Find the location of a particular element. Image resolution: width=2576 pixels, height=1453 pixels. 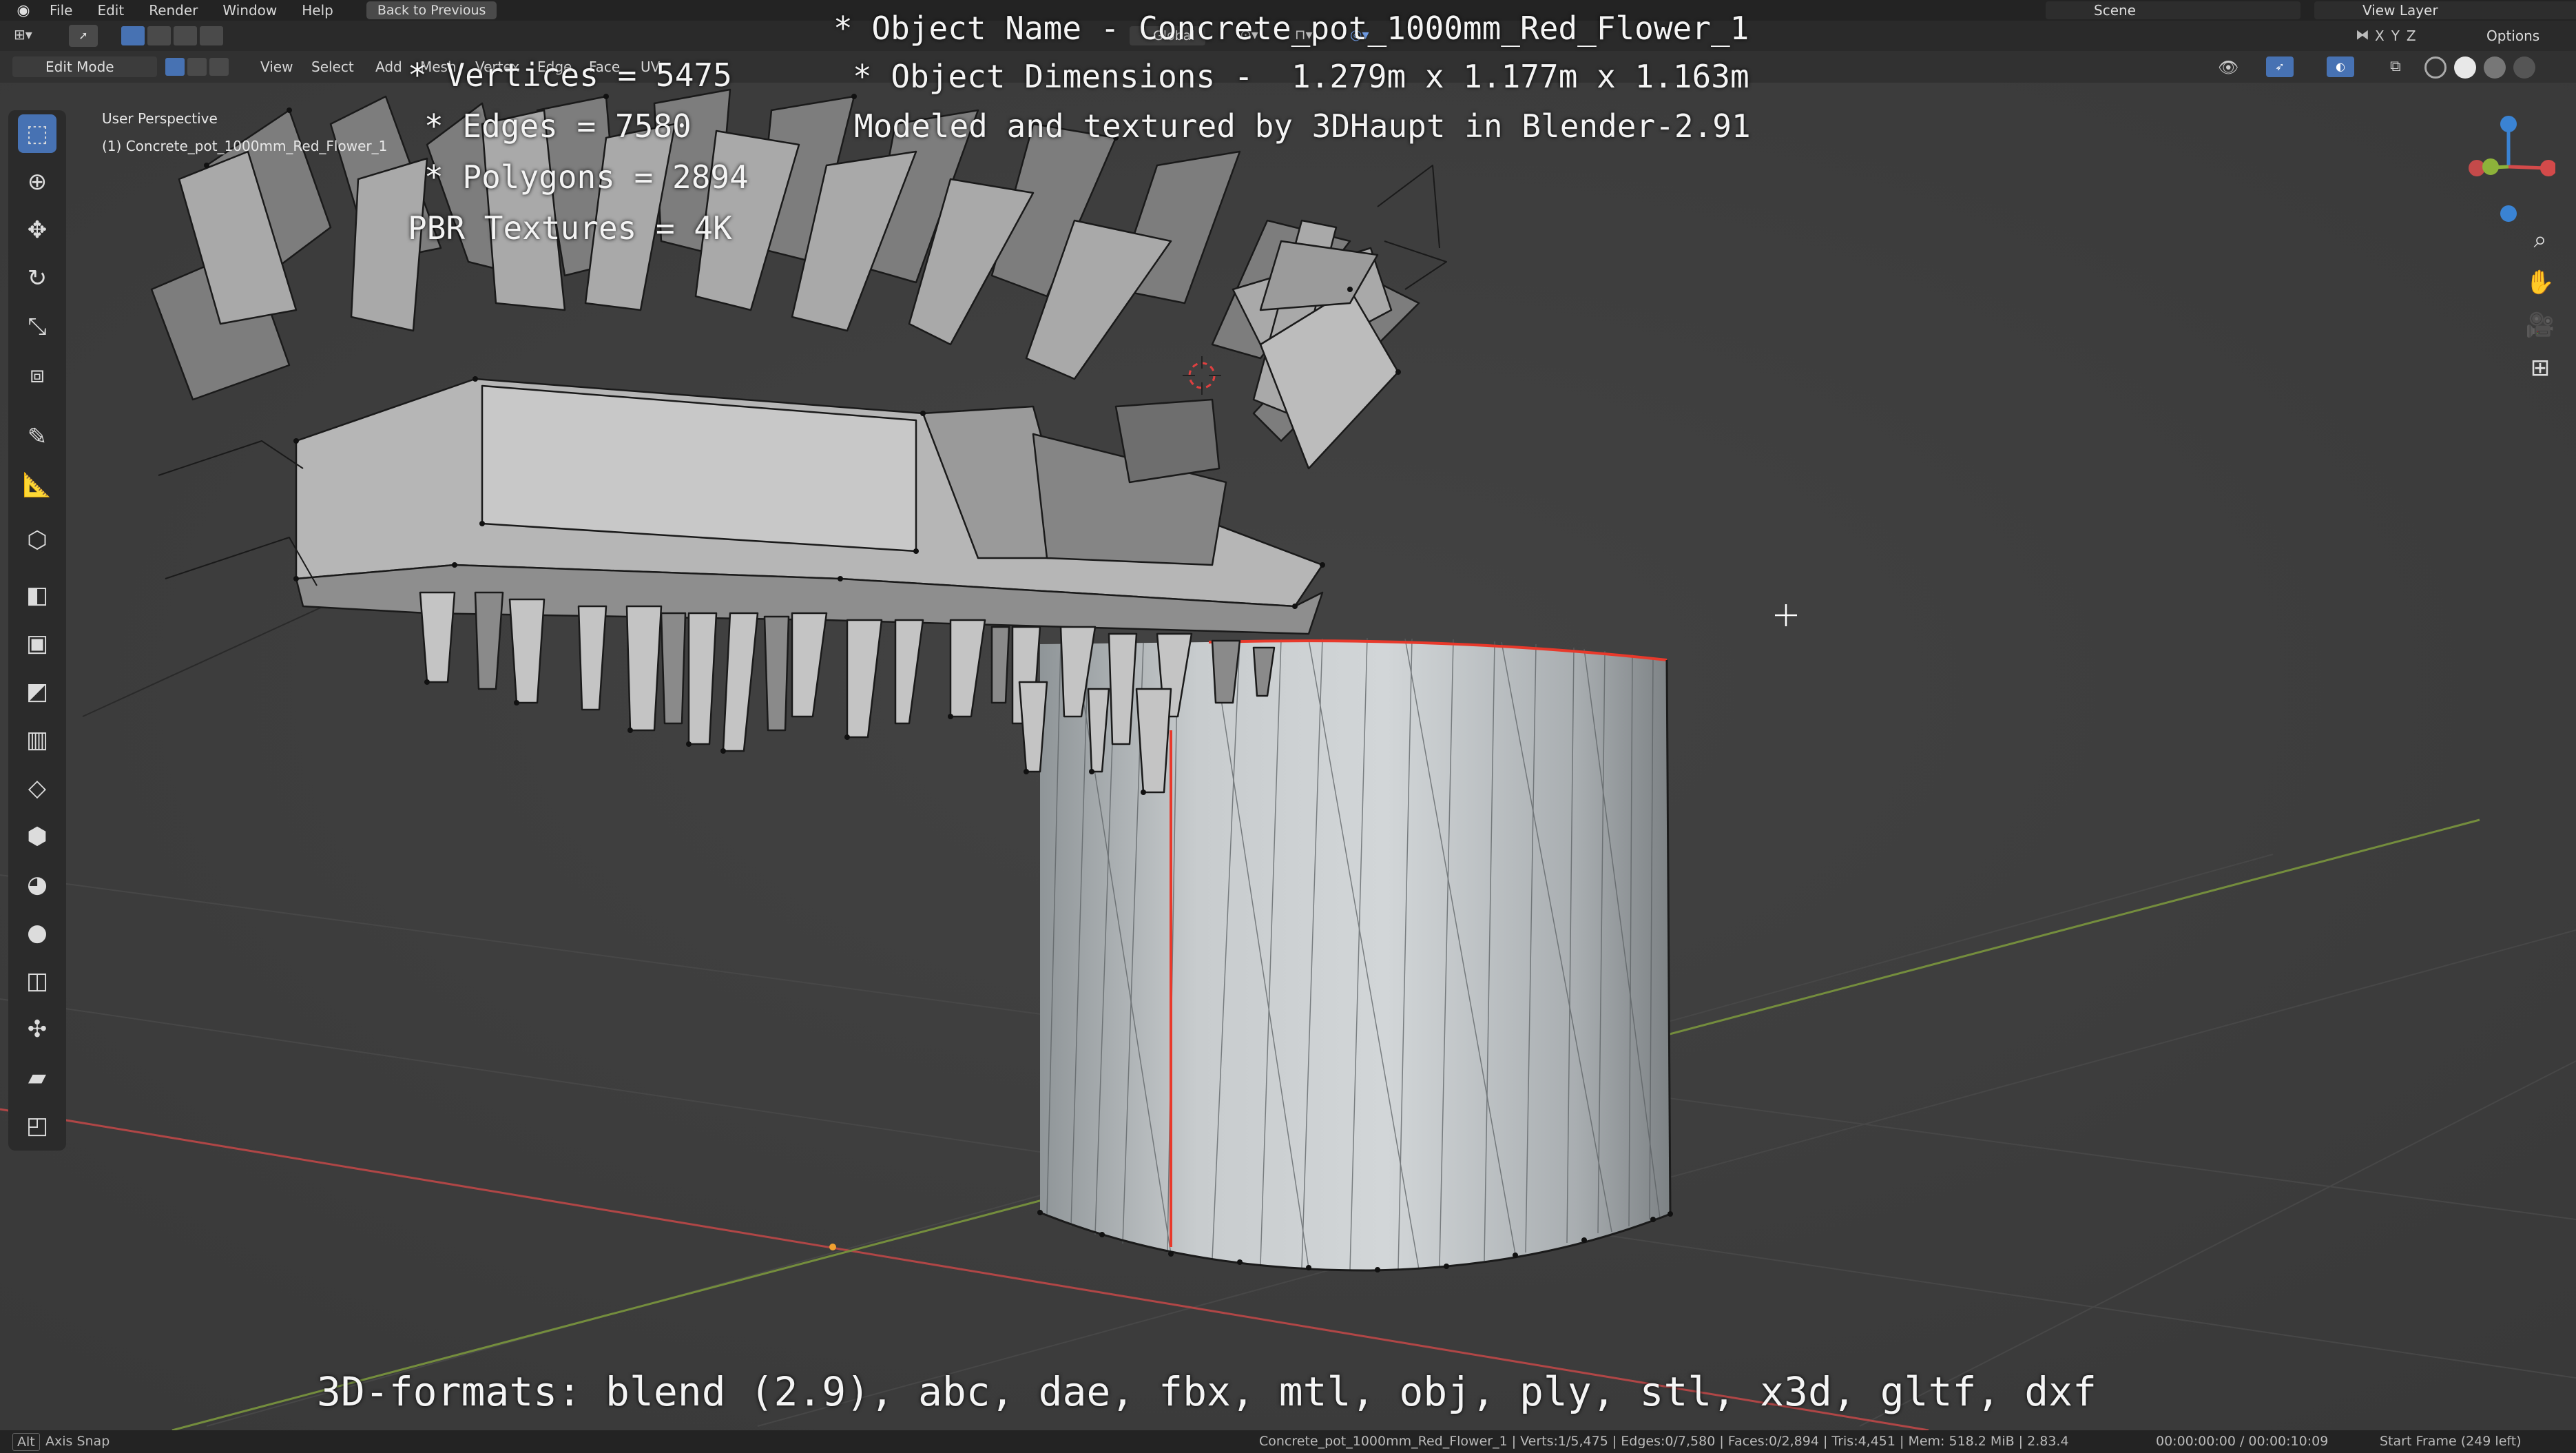

move-icon: ✥ is located at coordinates (37, 230).